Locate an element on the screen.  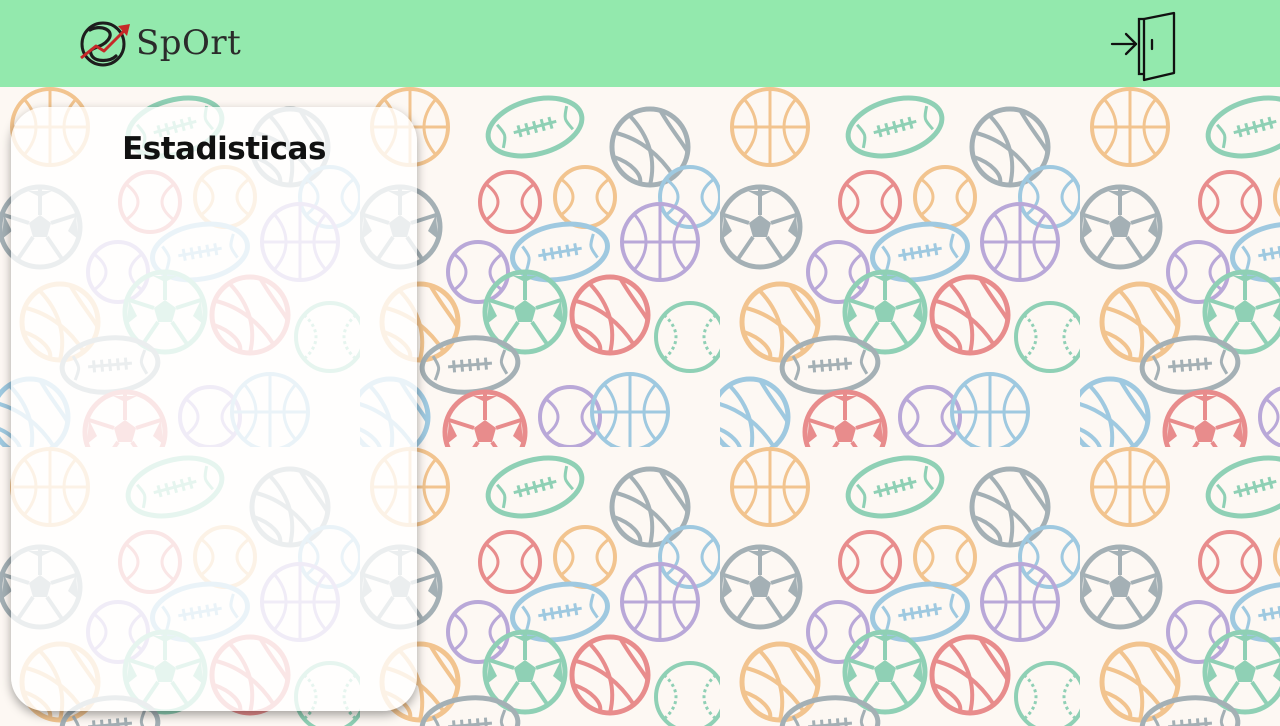
brand-name: SpOrt is located at coordinates (189, 43).